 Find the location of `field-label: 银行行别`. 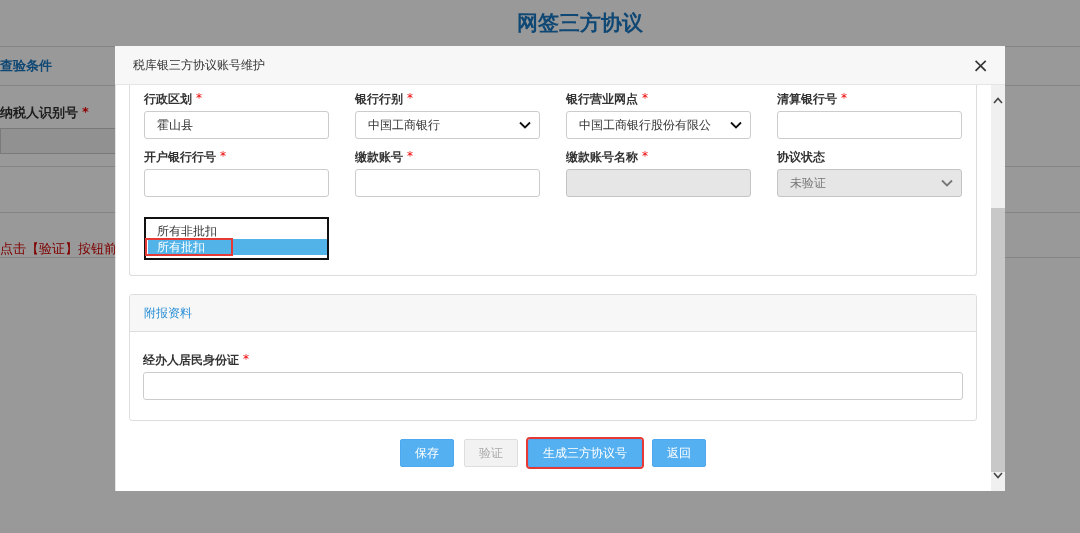

field-label: 银行行别 is located at coordinates (379, 99).